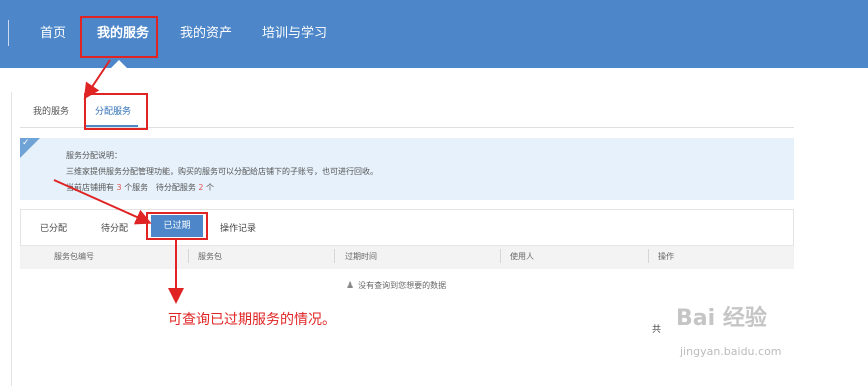 Image resolution: width=868 pixels, height=386 pixels. I want to click on arrow-info-to-tab, so click(102, 202).